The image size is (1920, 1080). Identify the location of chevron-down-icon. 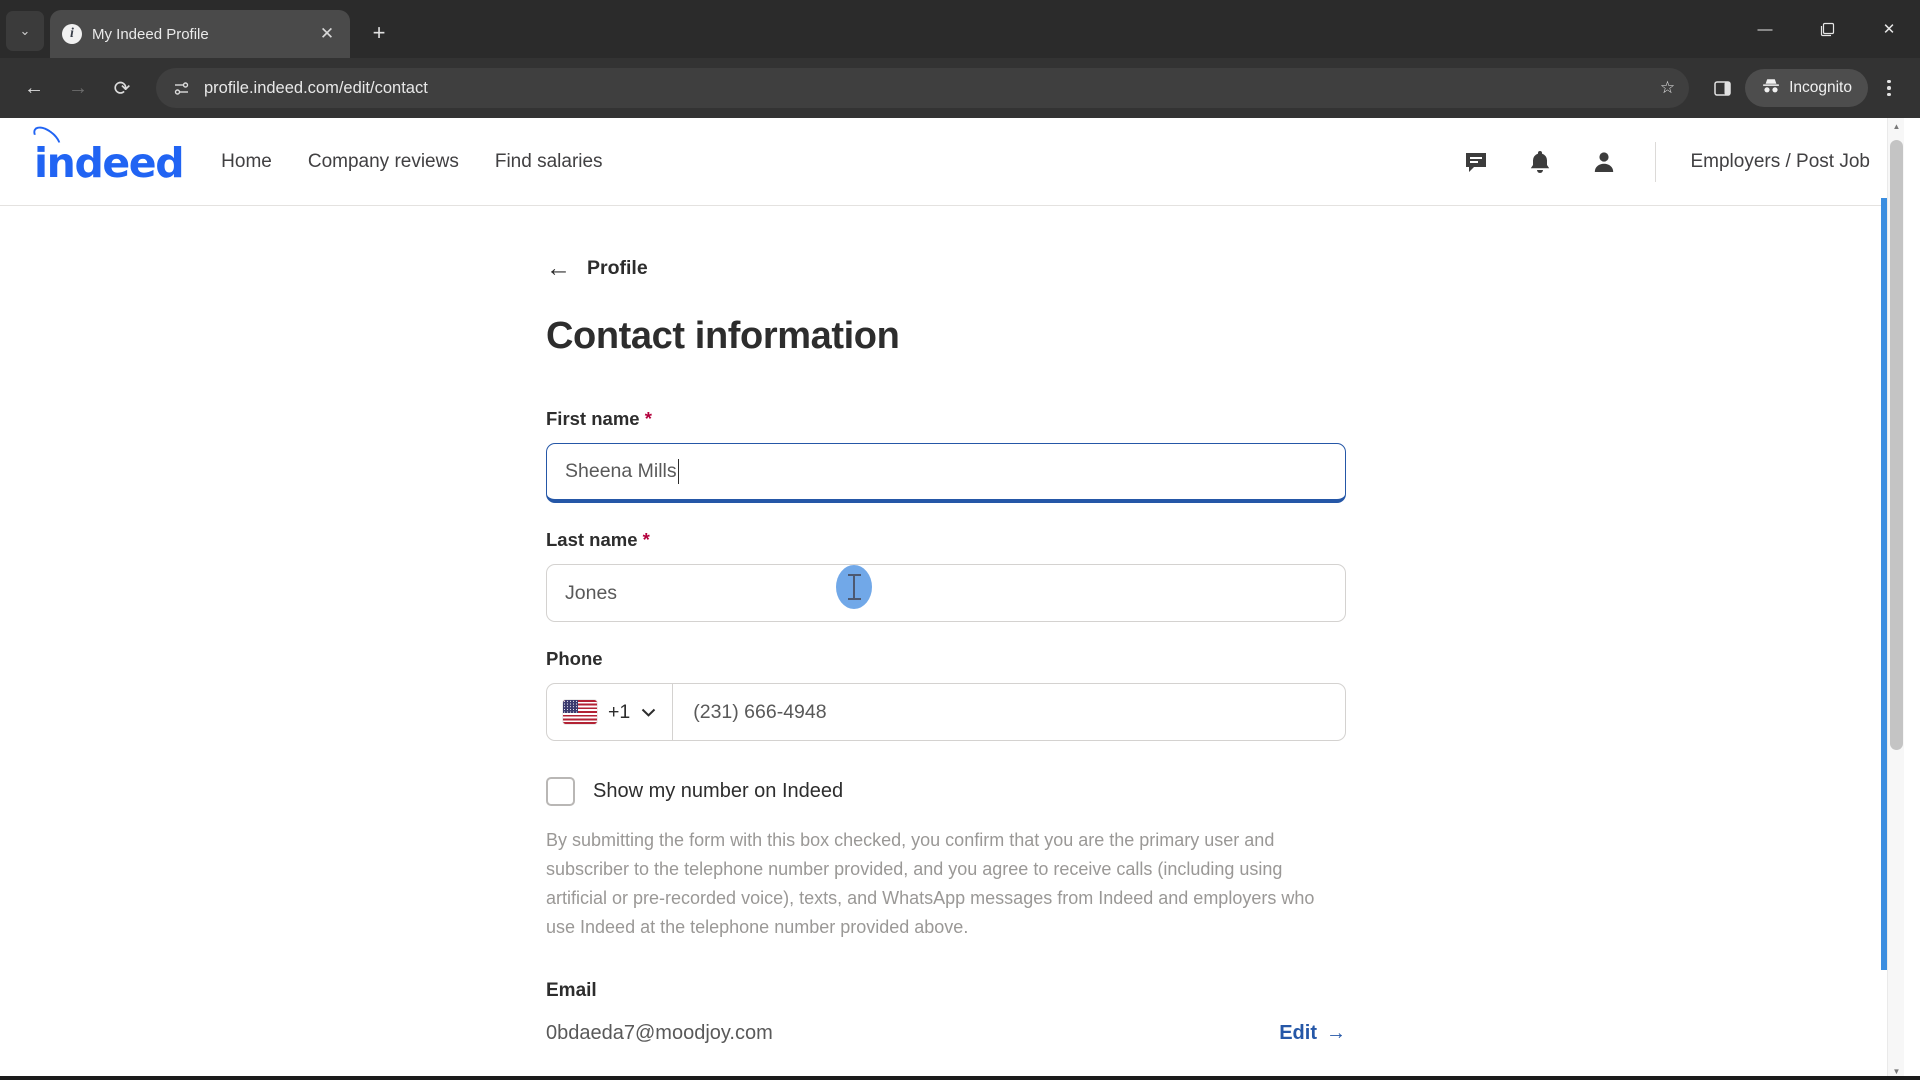
(648, 712).